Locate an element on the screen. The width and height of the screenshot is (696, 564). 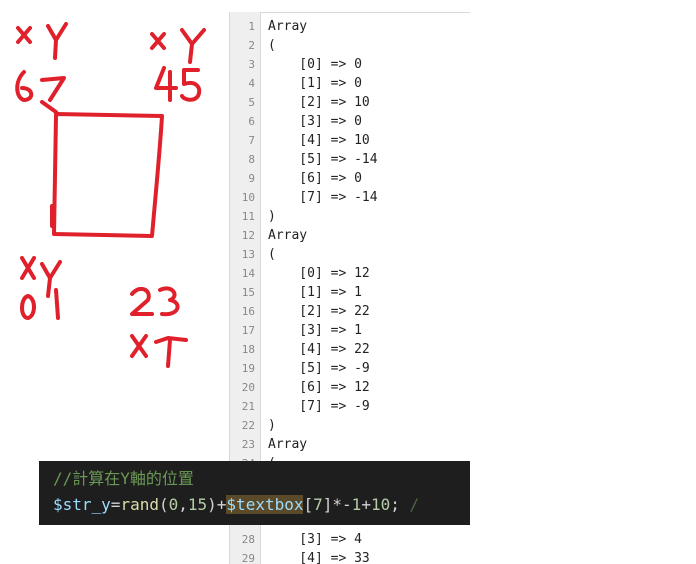
sketch-label-top-right is located at coordinates (178, 46).